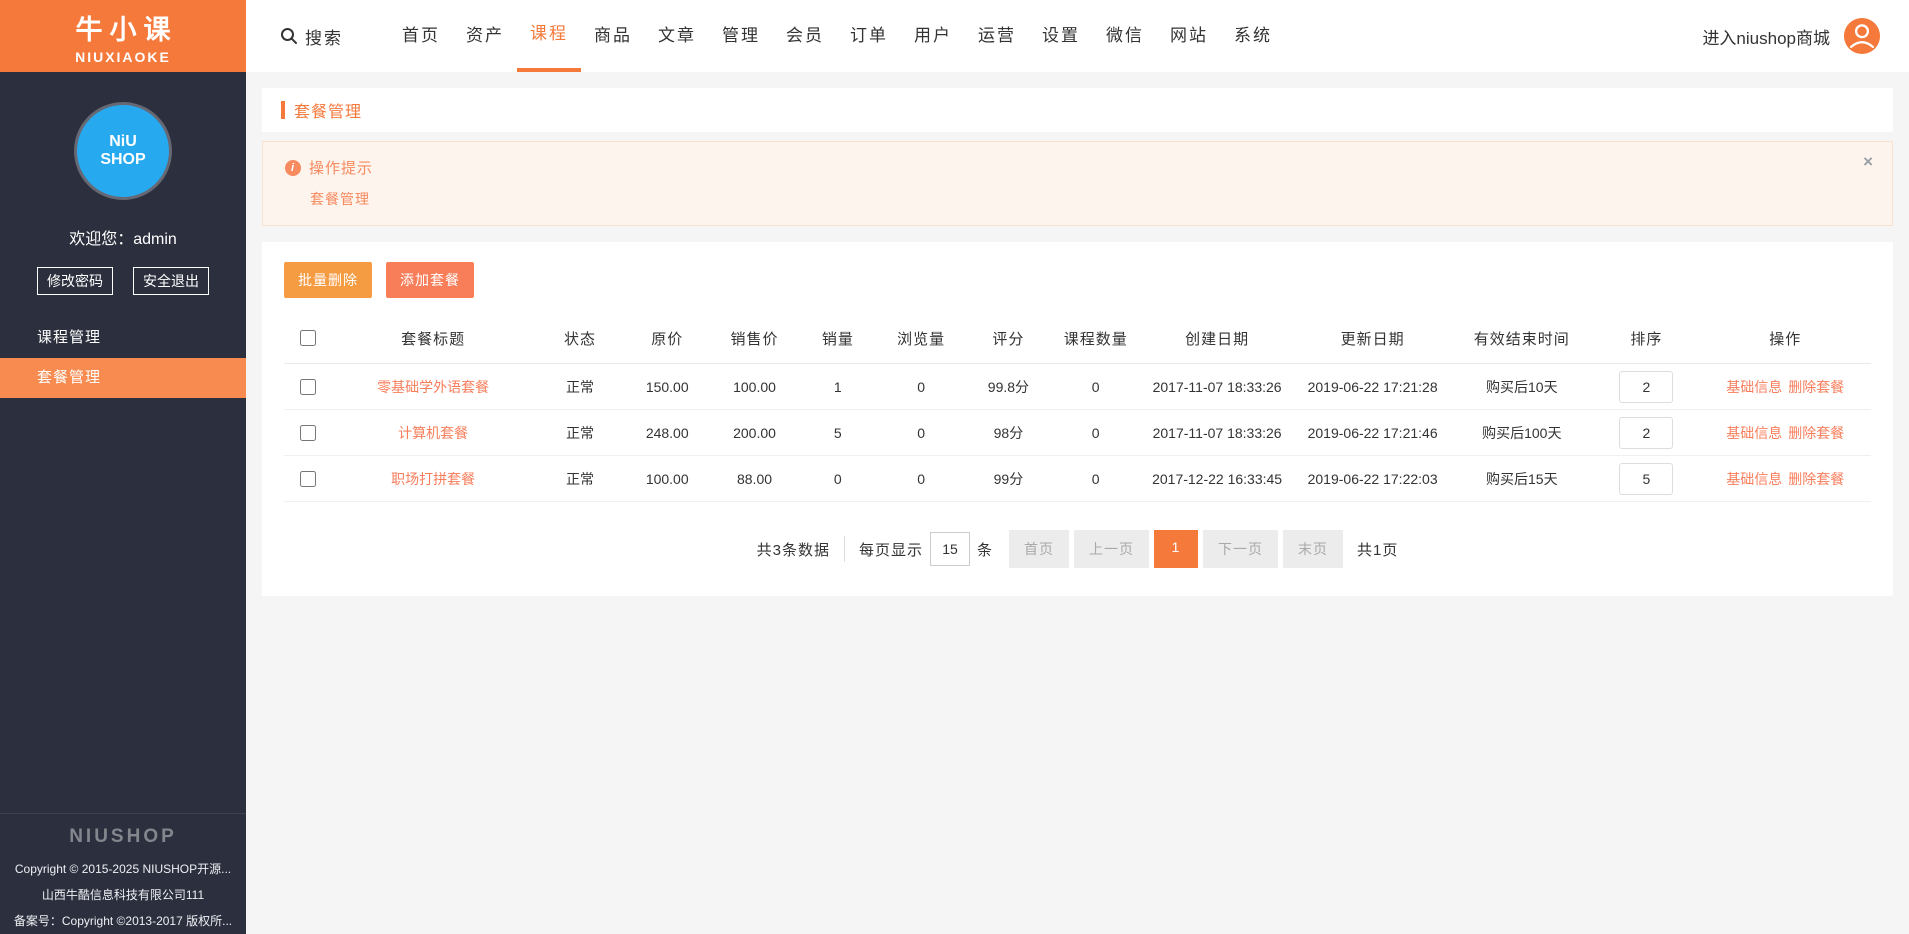  Describe the element at coordinates (1077, 110) in the screenshot. I see `page-title-panel: 套餐管理` at that location.